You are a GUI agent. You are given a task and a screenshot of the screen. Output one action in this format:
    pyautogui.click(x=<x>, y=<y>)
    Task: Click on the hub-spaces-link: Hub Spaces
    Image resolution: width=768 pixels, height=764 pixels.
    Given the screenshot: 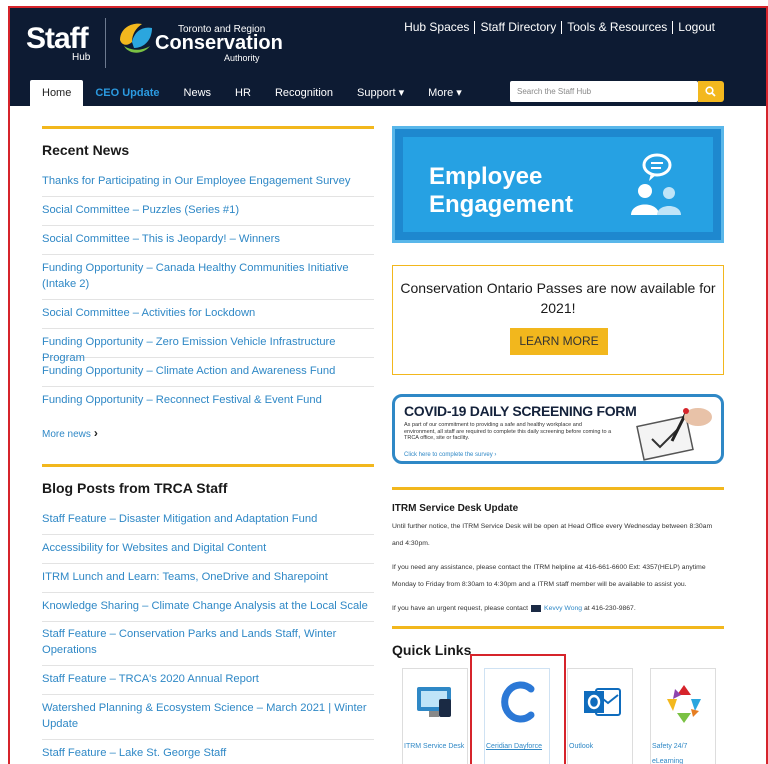 What is the action you would take?
    pyautogui.click(x=436, y=27)
    